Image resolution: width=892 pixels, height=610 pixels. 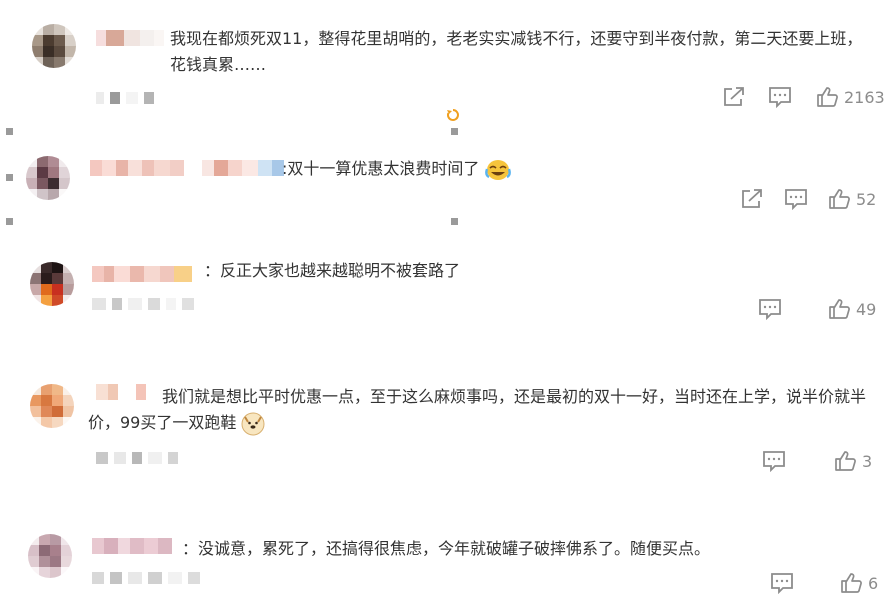 What do you see at coordinates (864, 97) in the screenshot?
I see `like-count: 2163` at bounding box center [864, 97].